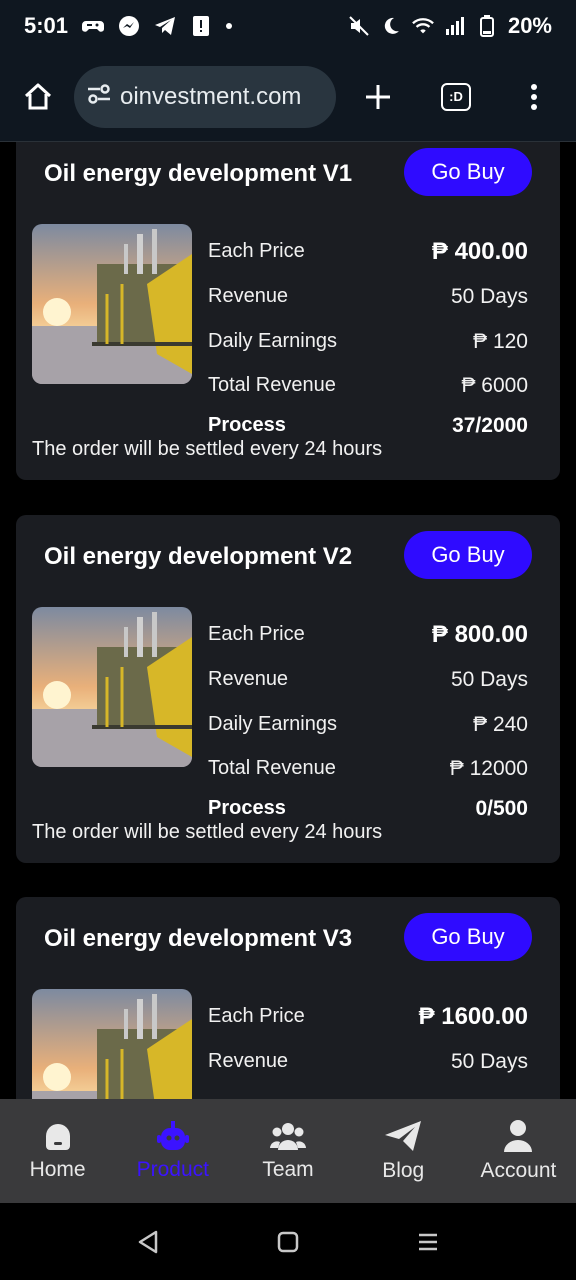  I want to click on process-value: 0/500, so click(501, 808).